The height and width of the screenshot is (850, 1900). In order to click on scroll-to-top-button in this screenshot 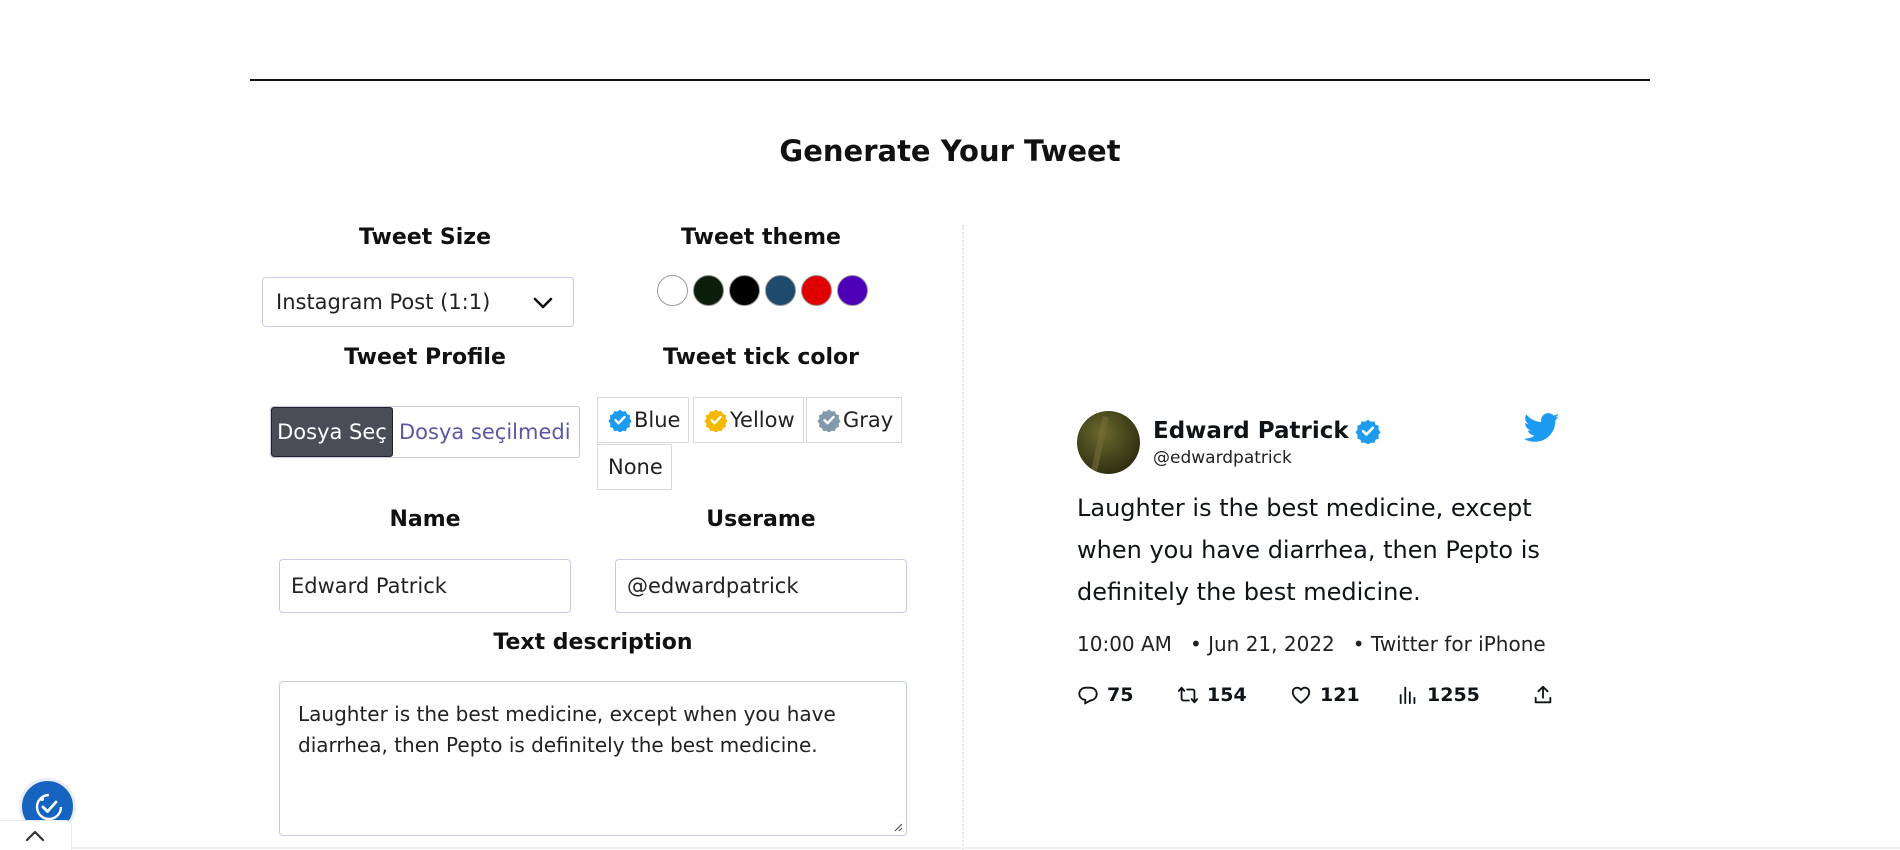, I will do `click(36, 835)`.